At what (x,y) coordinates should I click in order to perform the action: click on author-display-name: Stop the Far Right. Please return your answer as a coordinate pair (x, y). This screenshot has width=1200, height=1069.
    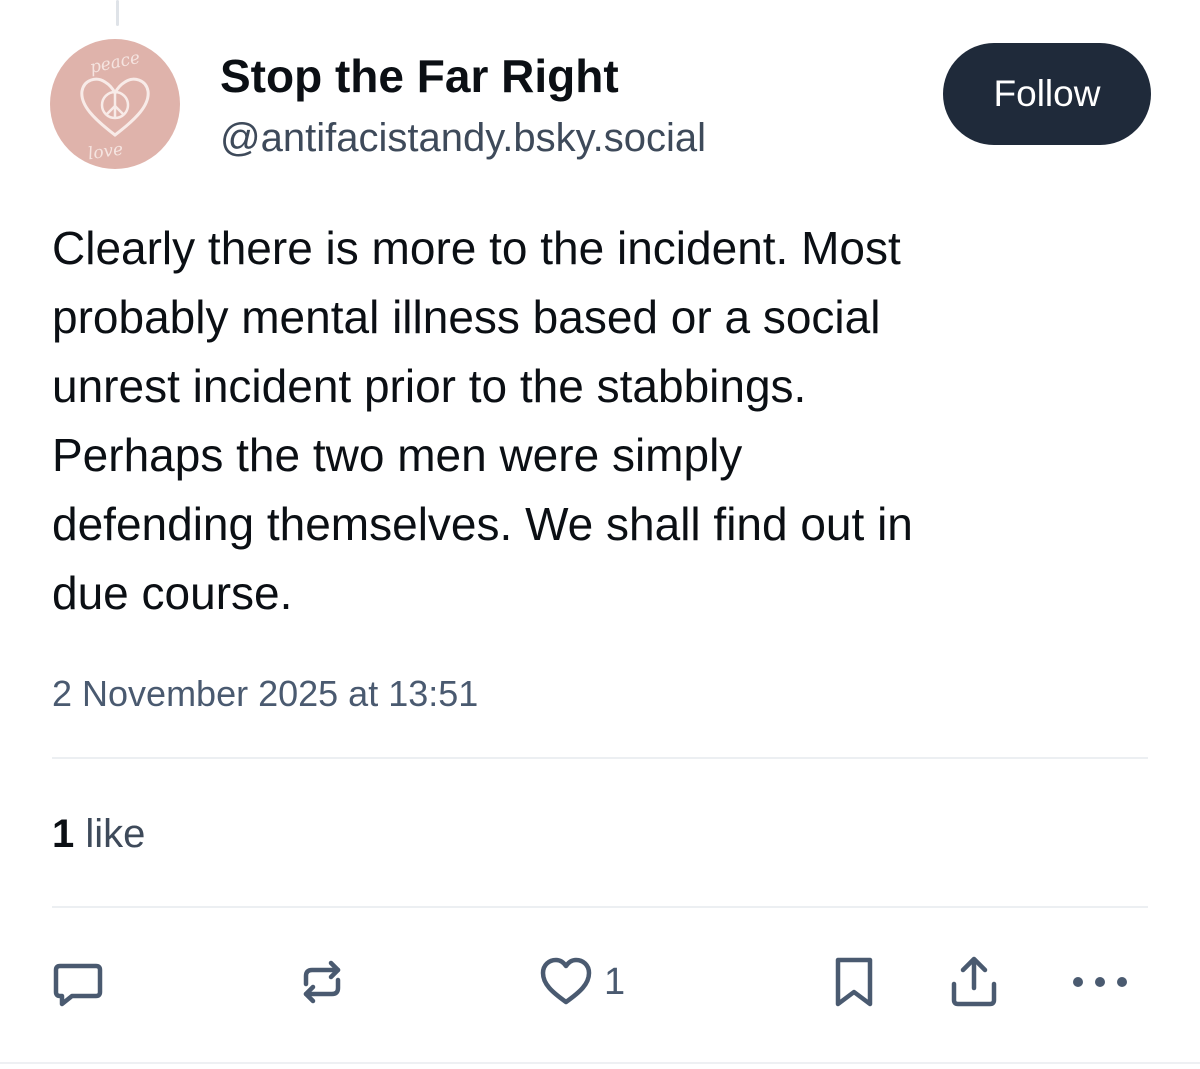
    Looking at the image, I should click on (419, 76).